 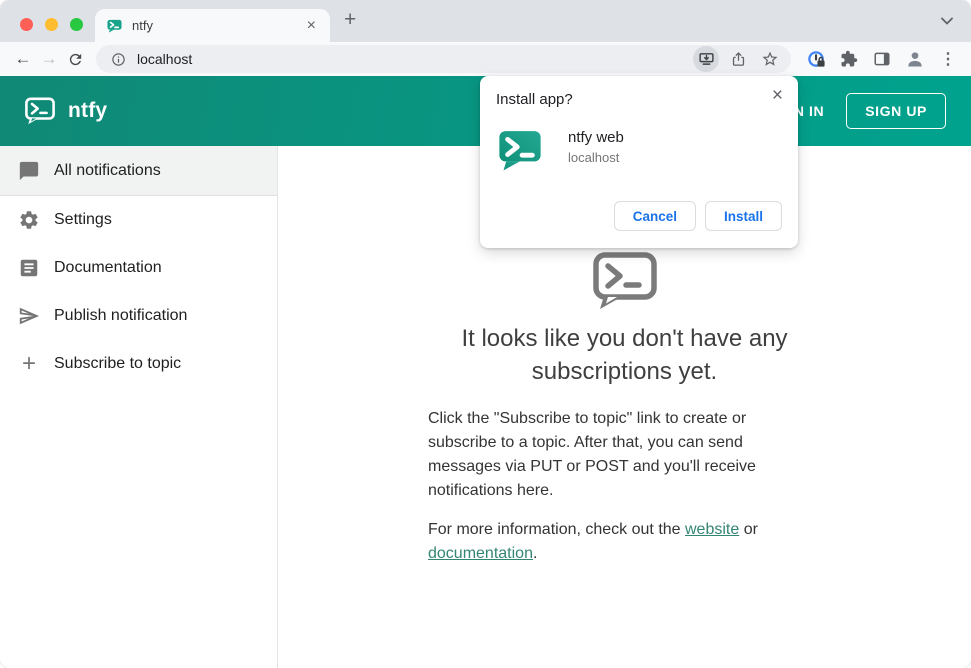 What do you see at coordinates (114, 25) in the screenshot?
I see `tab-favicon-icon` at bounding box center [114, 25].